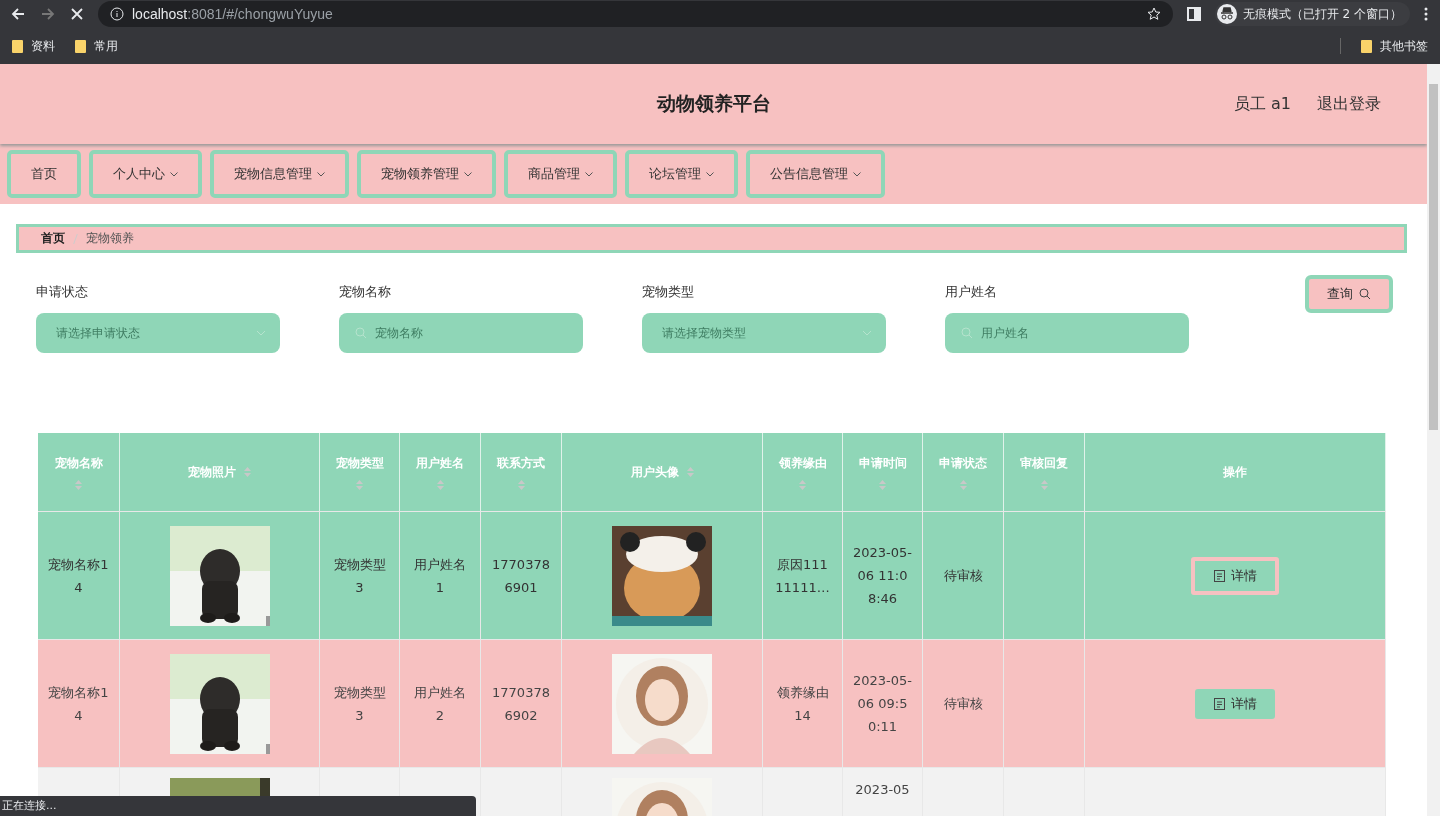 This screenshot has height=816, width=1440. Describe the element at coordinates (48, 14) in the screenshot. I see `forward-icon` at that location.